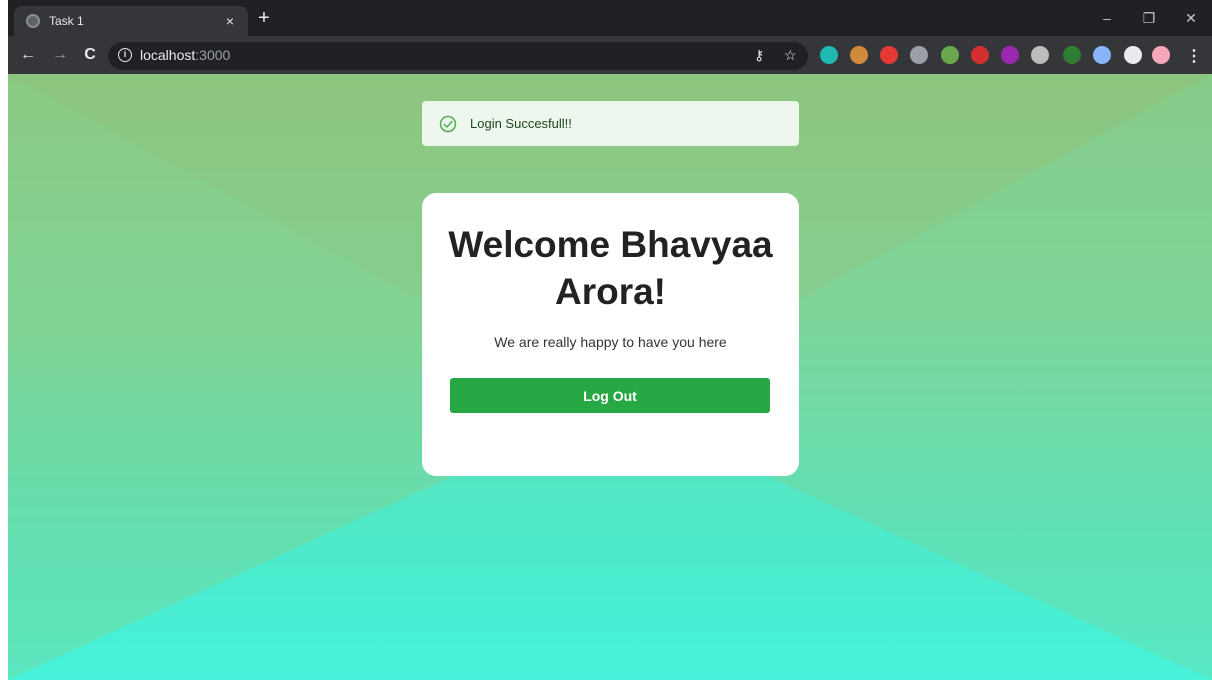  I want to click on title-bar: Task 1 × + – ❐ ✕, so click(606, 18).